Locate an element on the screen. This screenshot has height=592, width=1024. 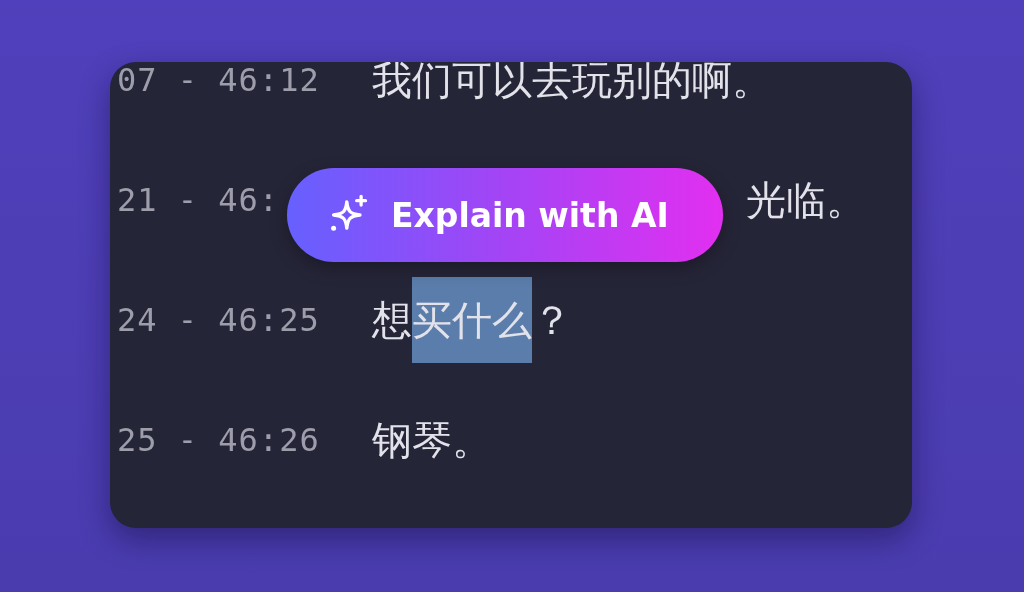
timestamp: 24 - 46:25 is located at coordinates (218, 320).